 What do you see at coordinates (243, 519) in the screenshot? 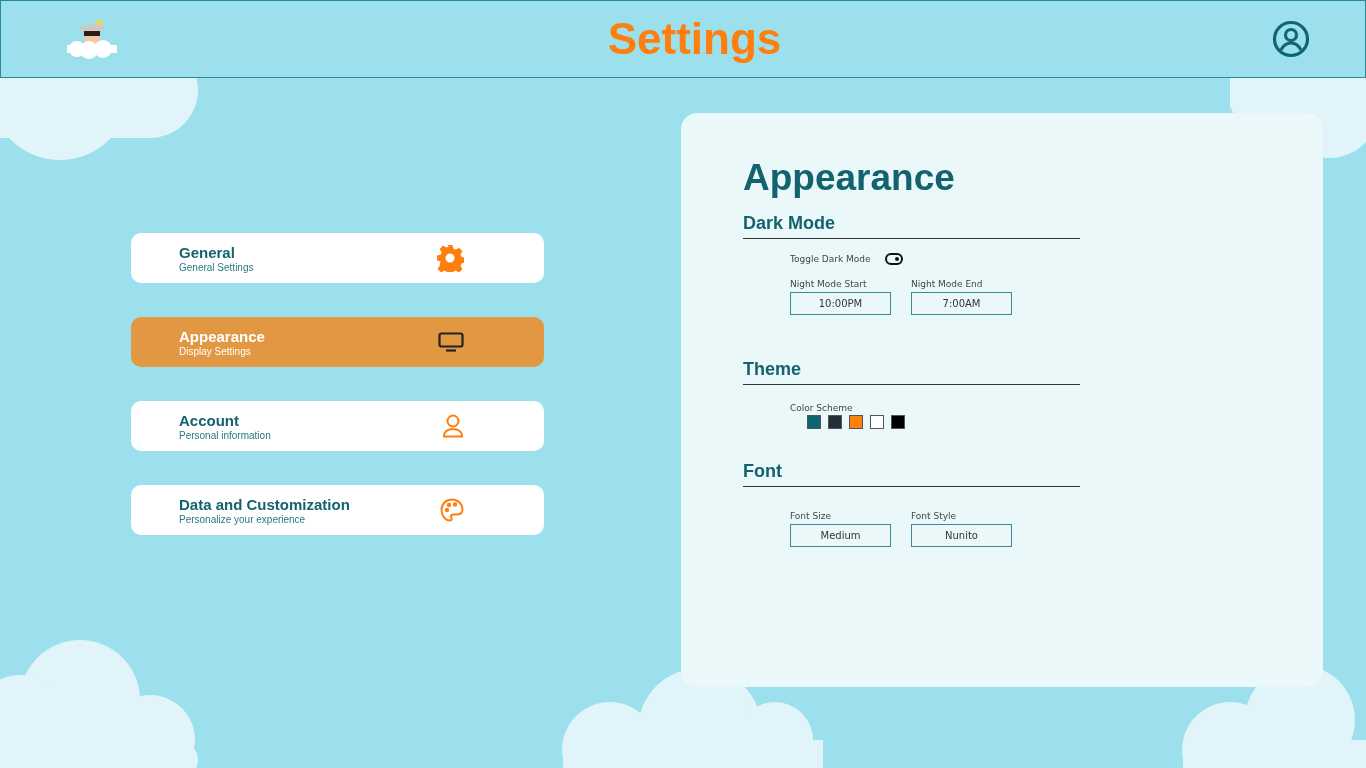
I see `menu-item-subtitle: Personalize your experience` at bounding box center [243, 519].